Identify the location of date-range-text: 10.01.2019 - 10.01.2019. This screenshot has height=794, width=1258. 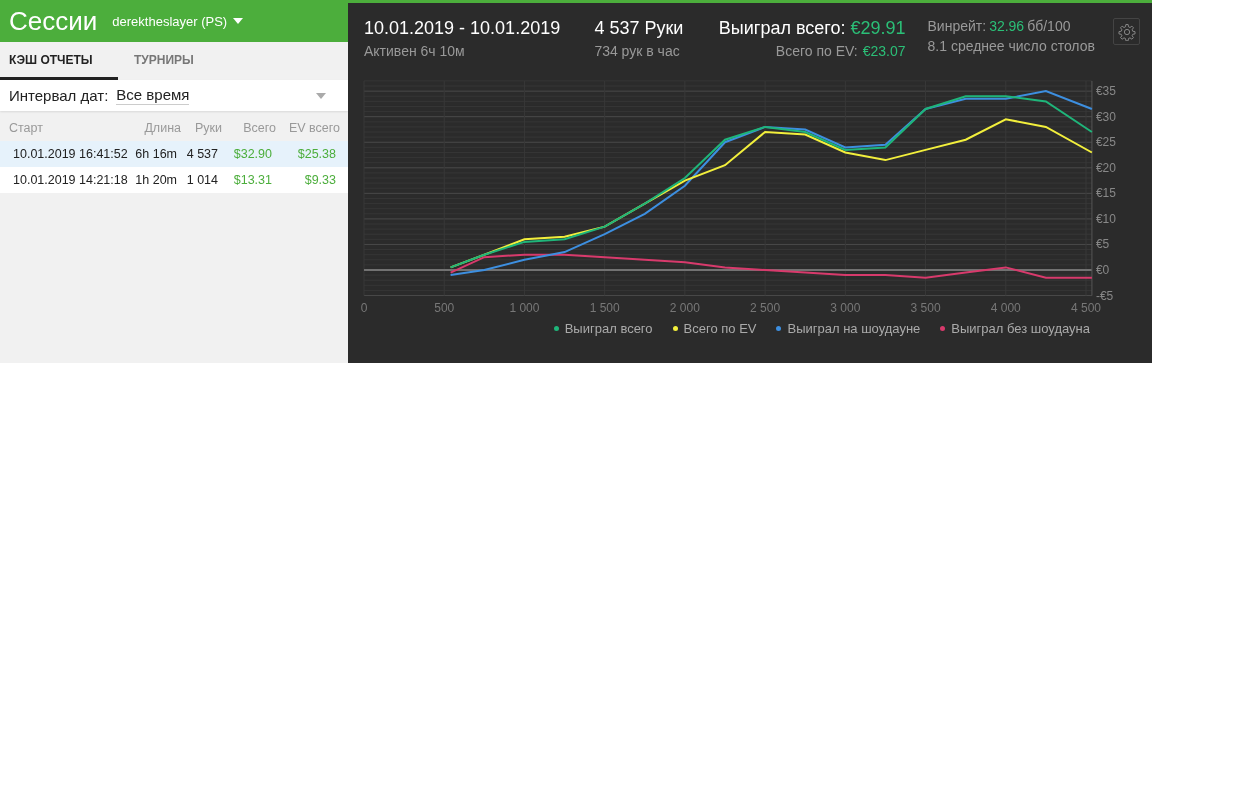
(463, 28).